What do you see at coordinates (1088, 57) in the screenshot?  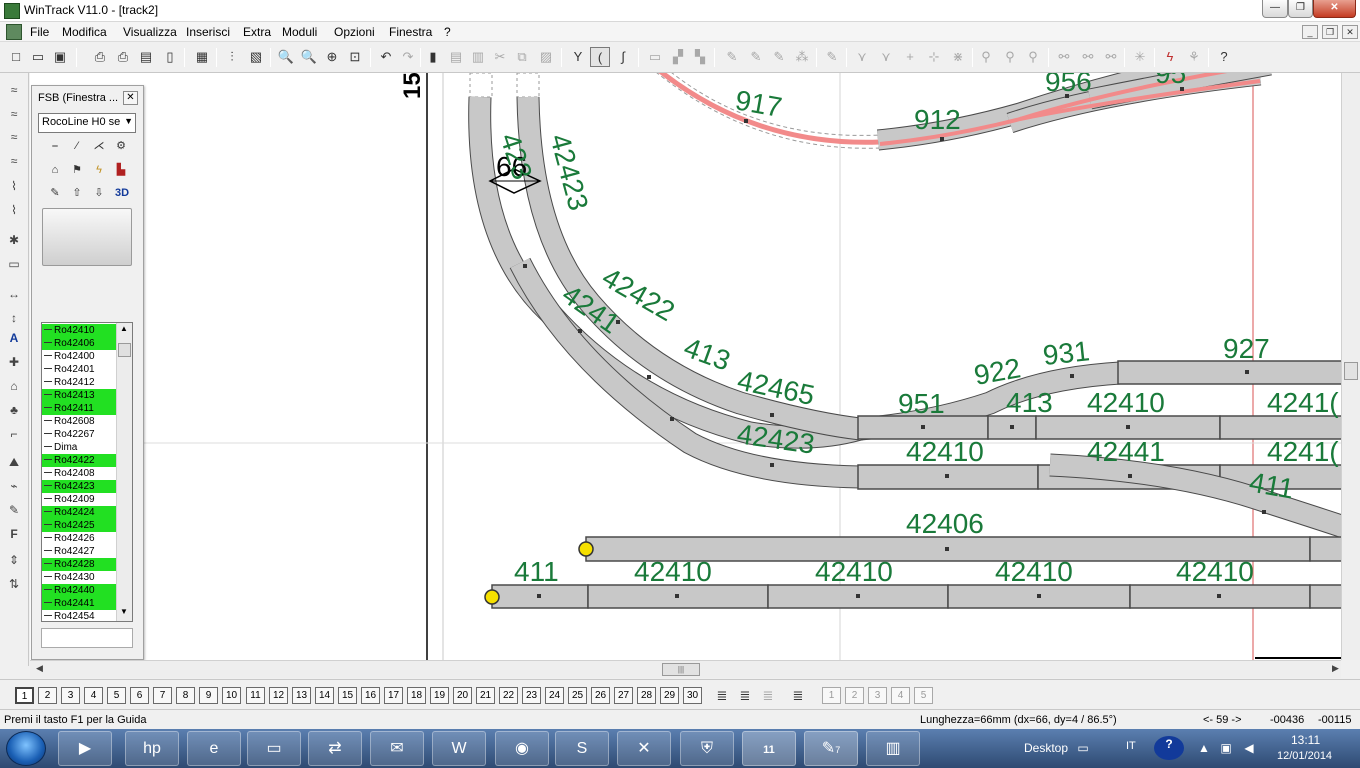 I see `decoder2-icon: ⚯` at bounding box center [1088, 57].